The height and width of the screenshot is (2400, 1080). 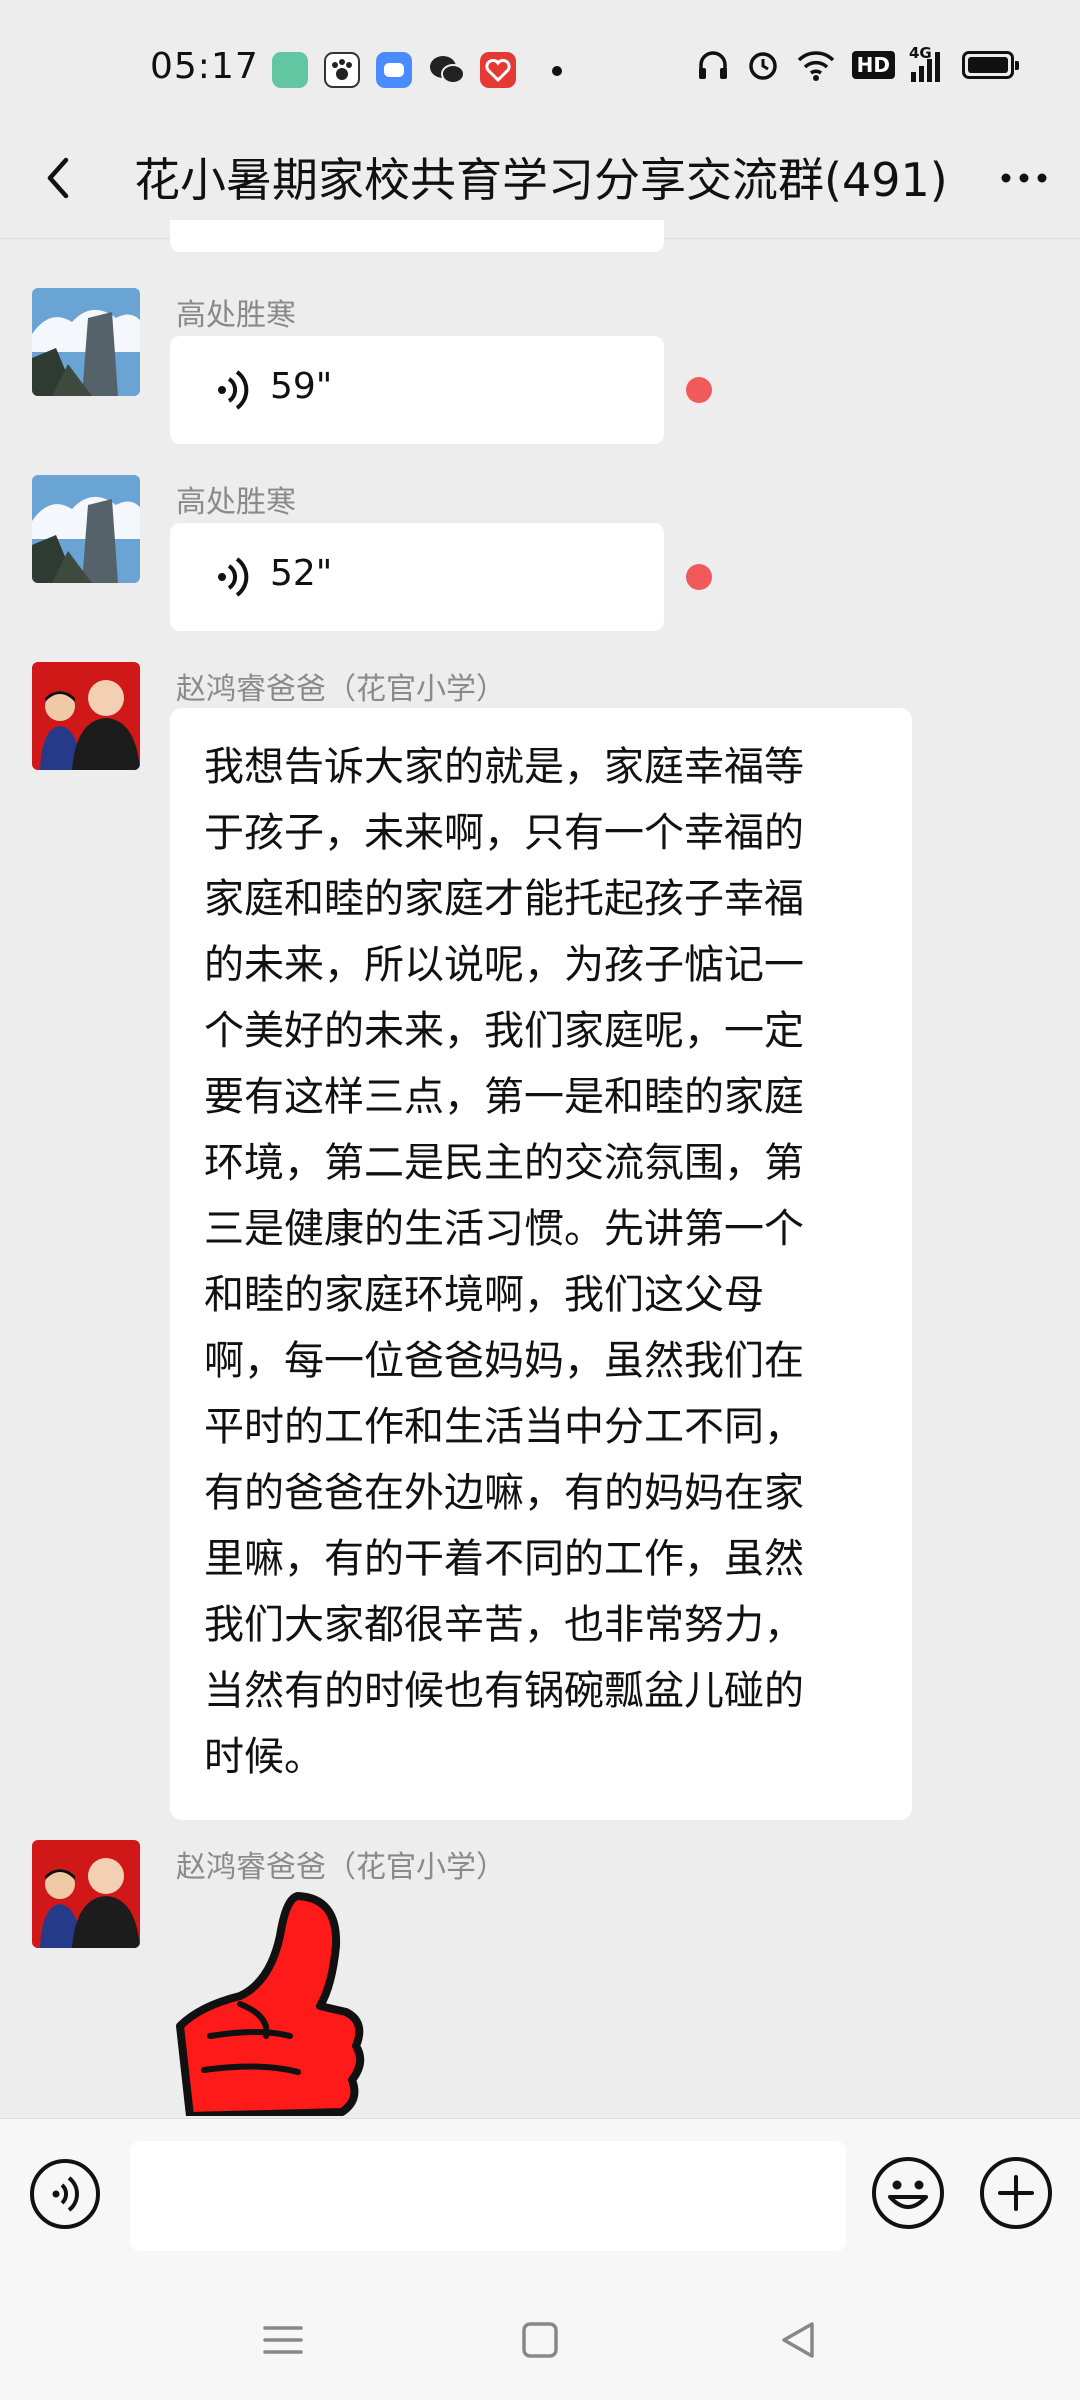 What do you see at coordinates (541, 180) in the screenshot?
I see `chat-title: 花小暑期家校共育学习分享交流群(491)` at bounding box center [541, 180].